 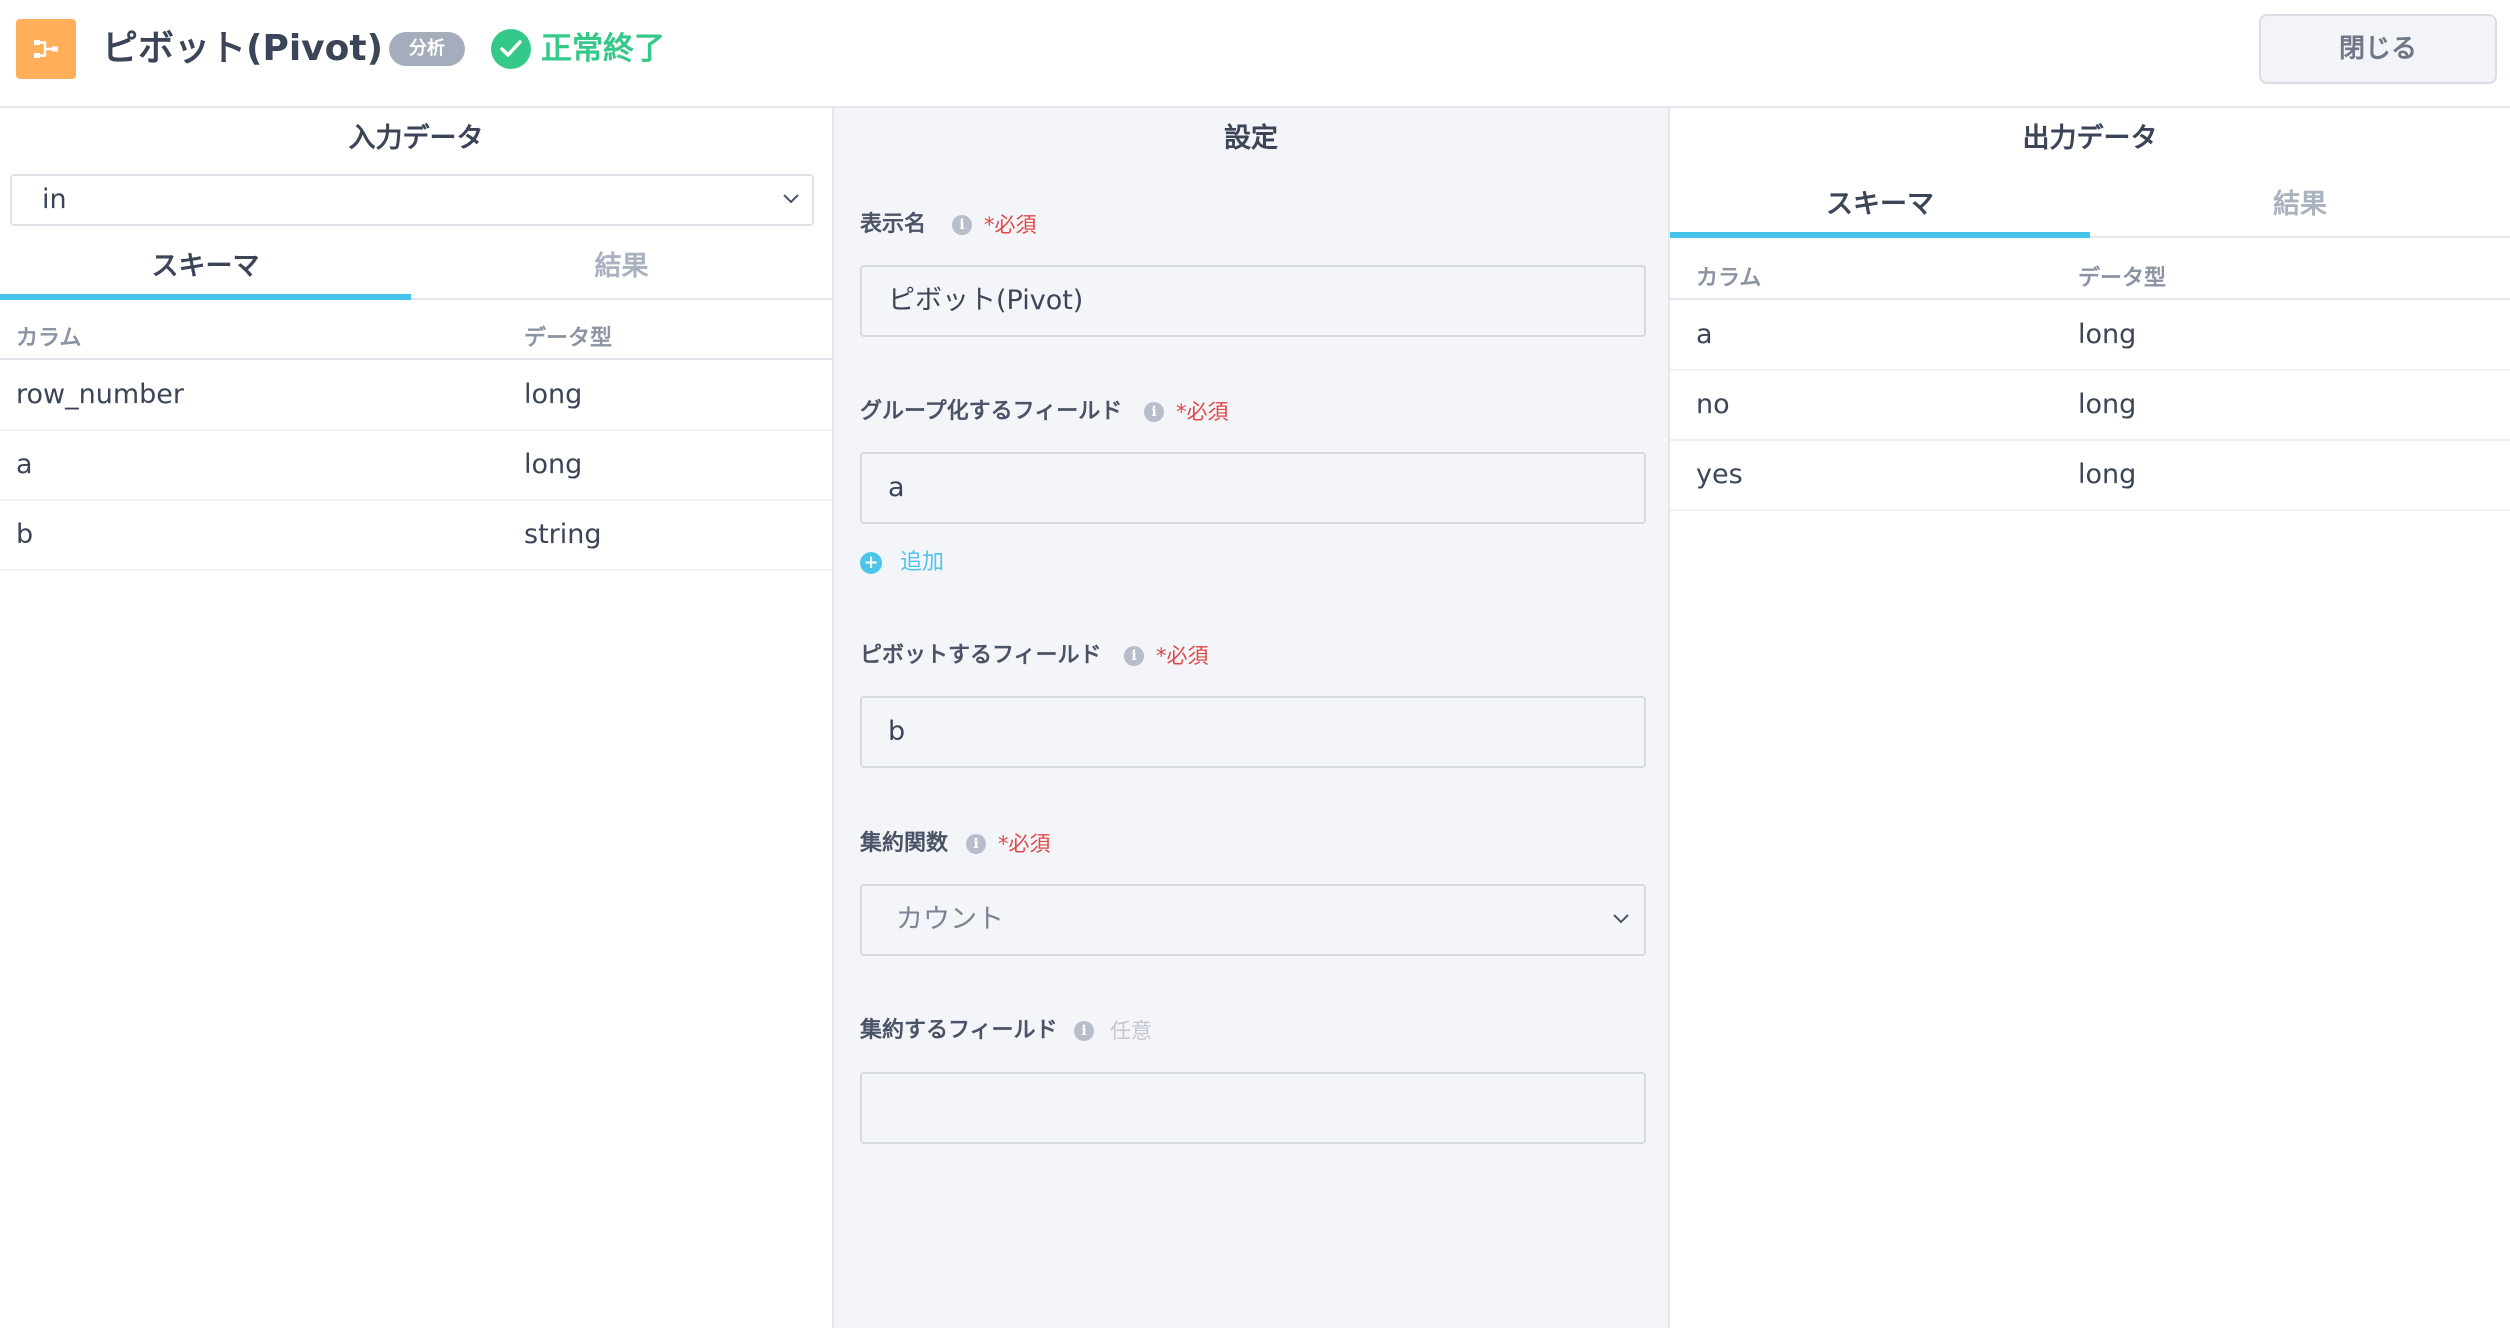 I want to click on column-name: row_number, so click(x=100, y=394).